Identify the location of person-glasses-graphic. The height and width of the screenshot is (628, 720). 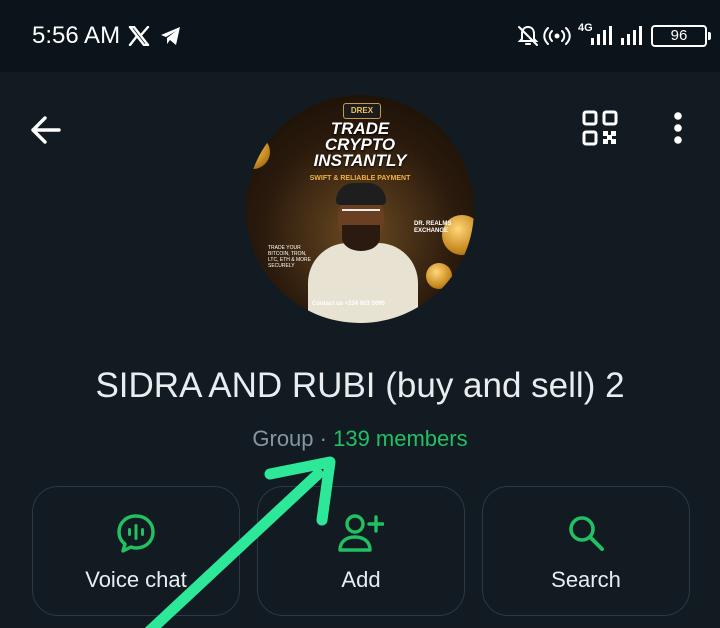
(361, 214).